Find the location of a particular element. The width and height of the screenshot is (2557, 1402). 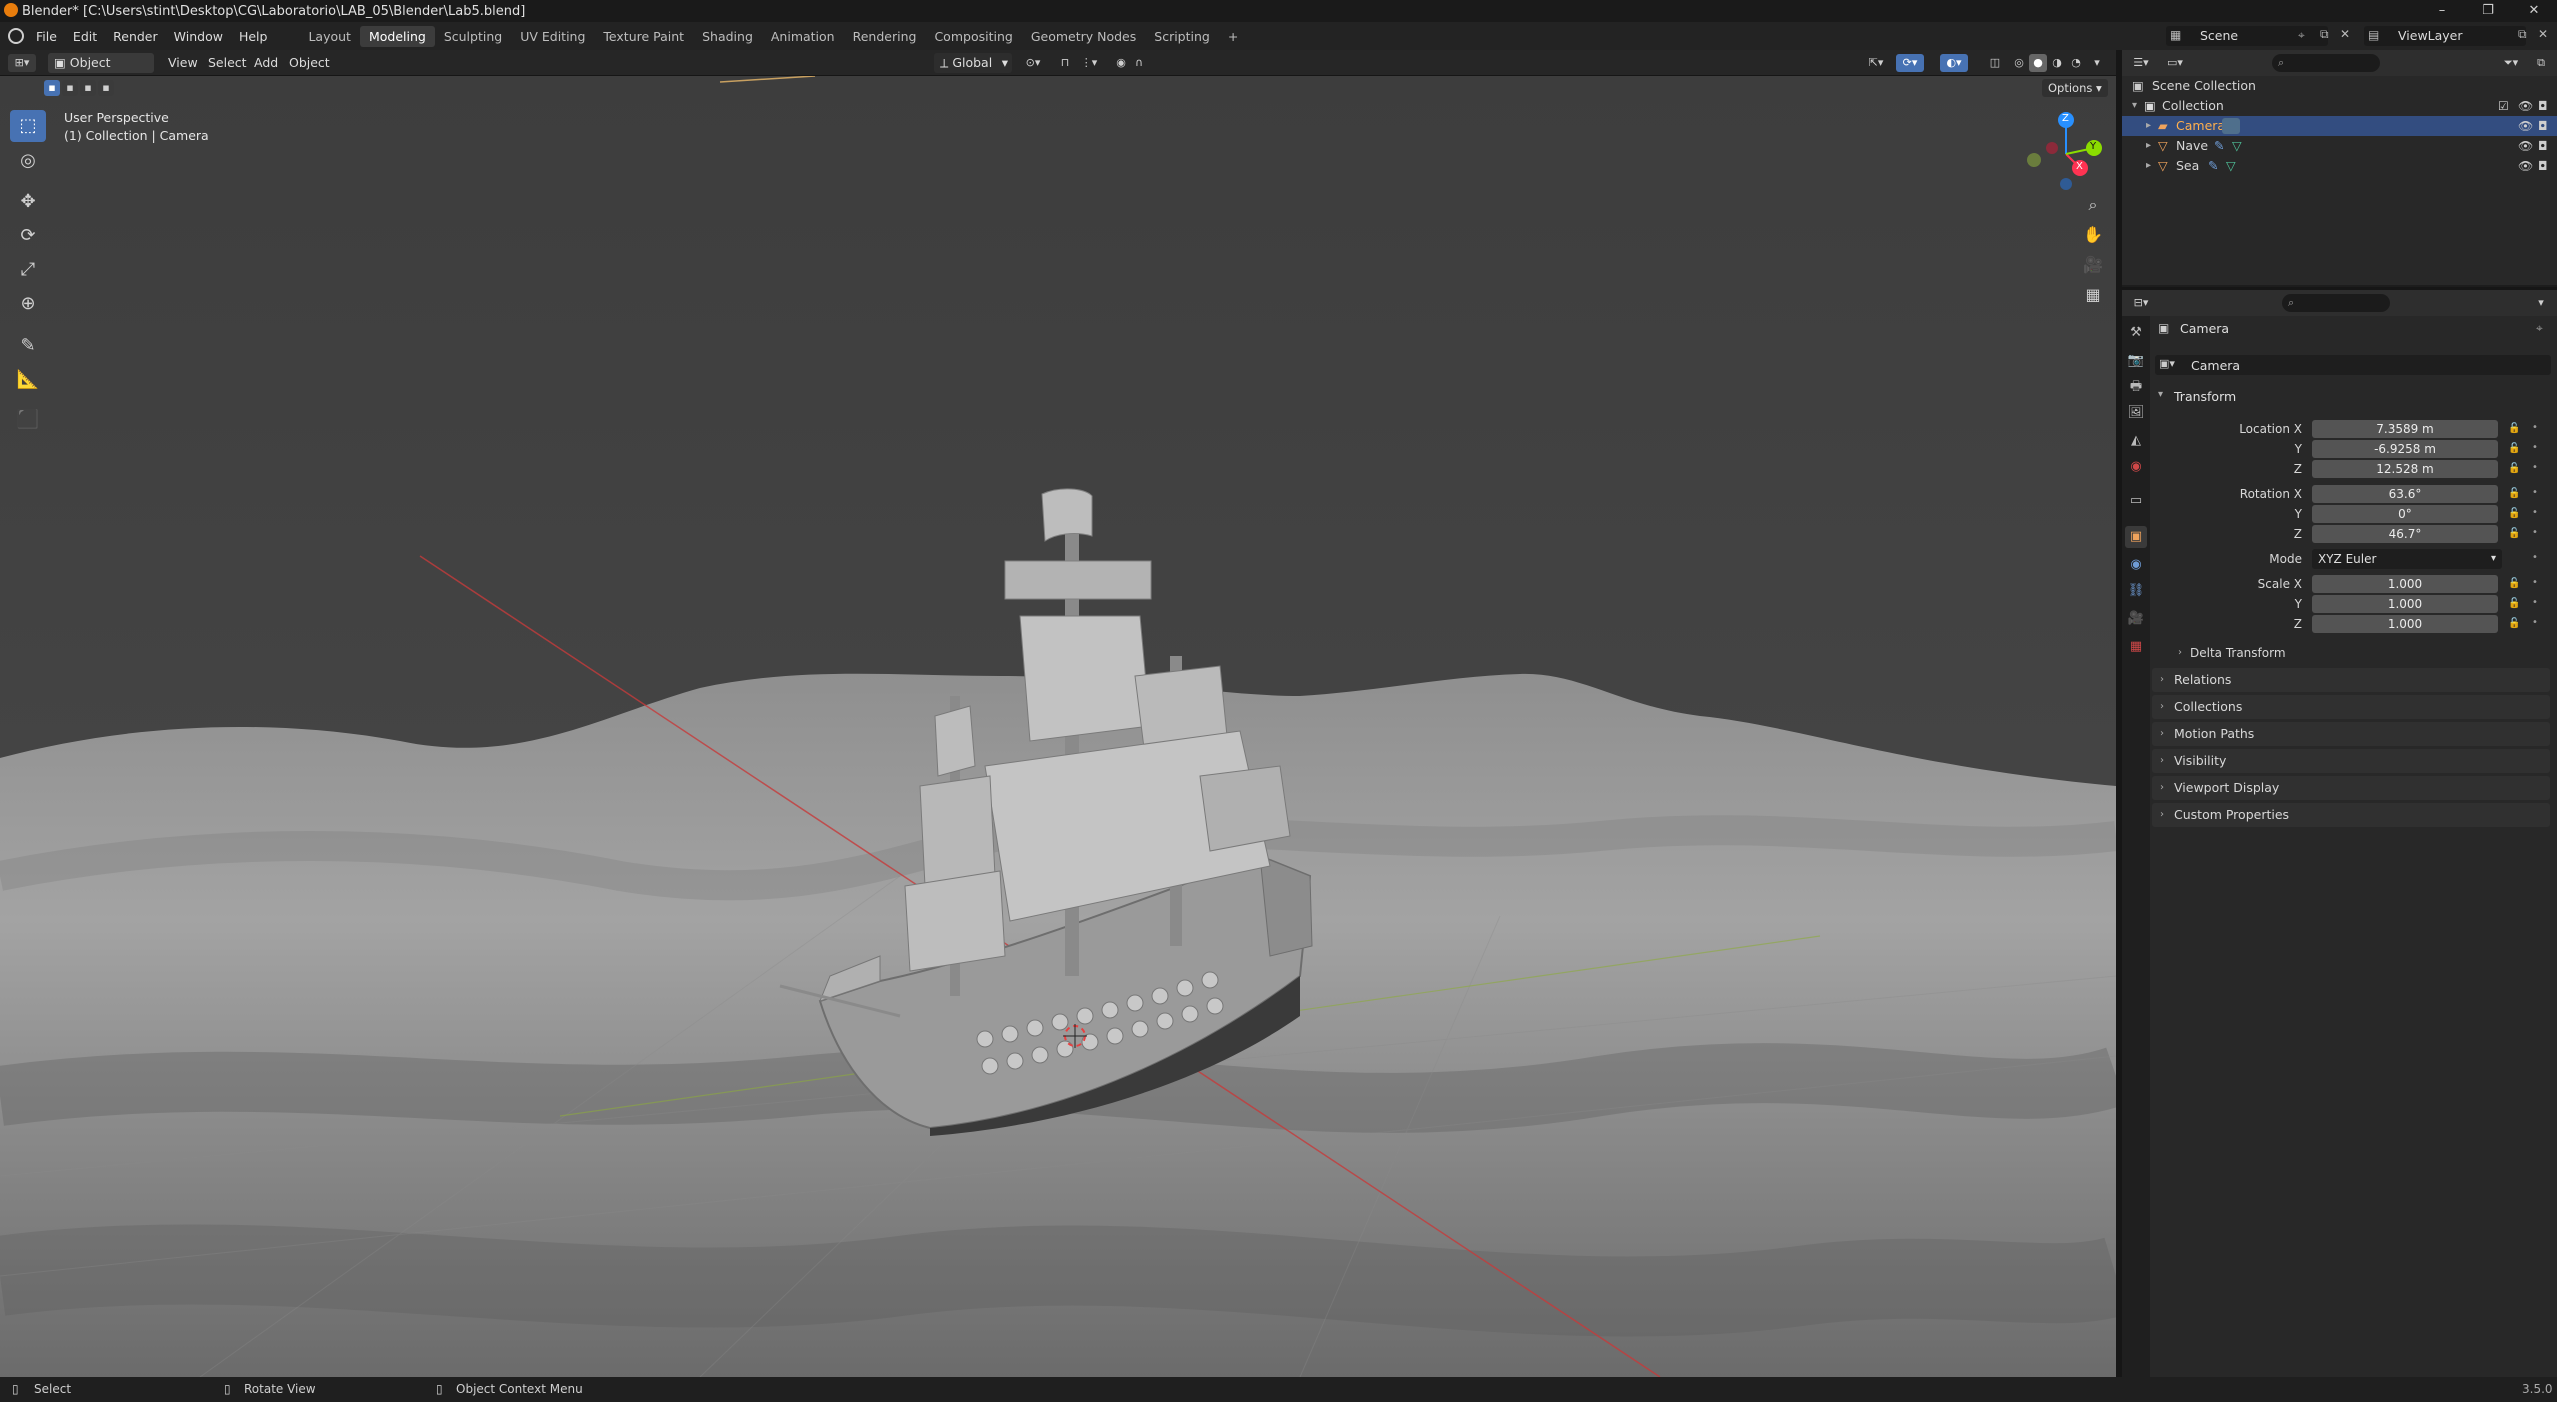

options-chevron-icon: ▾ is located at coordinates (2541, 303).